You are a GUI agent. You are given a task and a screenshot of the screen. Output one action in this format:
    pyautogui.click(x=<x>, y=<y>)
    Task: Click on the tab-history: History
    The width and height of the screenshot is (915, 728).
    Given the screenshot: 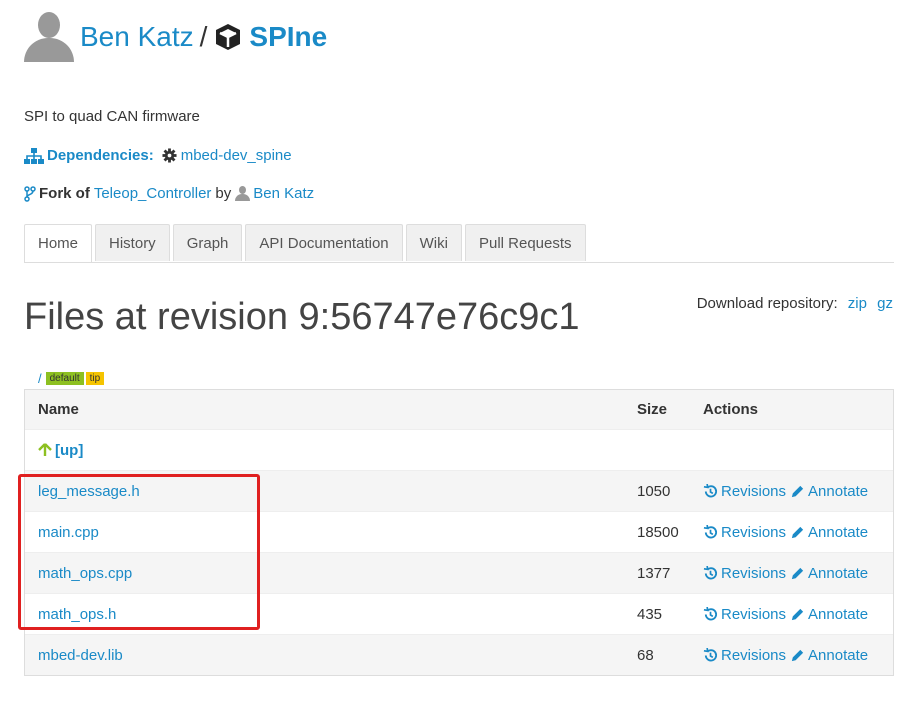 What is the action you would take?
    pyautogui.click(x=132, y=242)
    